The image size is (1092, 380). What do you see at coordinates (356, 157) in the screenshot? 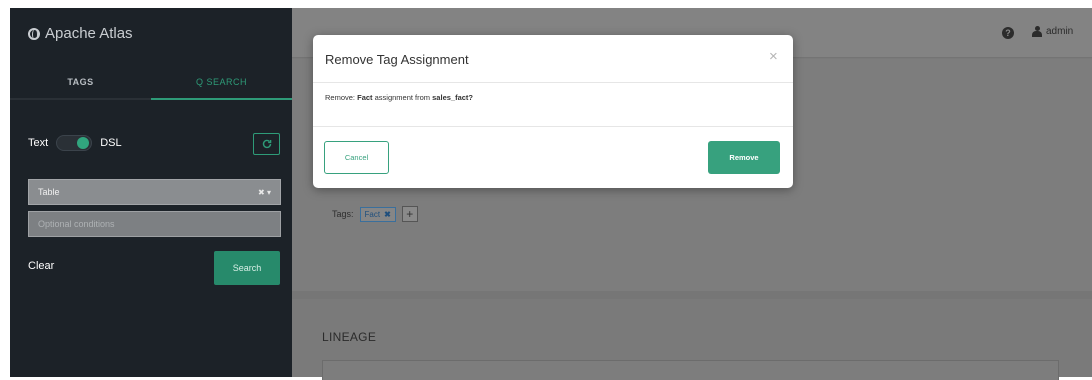
I see `cancel-button: Cancel` at bounding box center [356, 157].